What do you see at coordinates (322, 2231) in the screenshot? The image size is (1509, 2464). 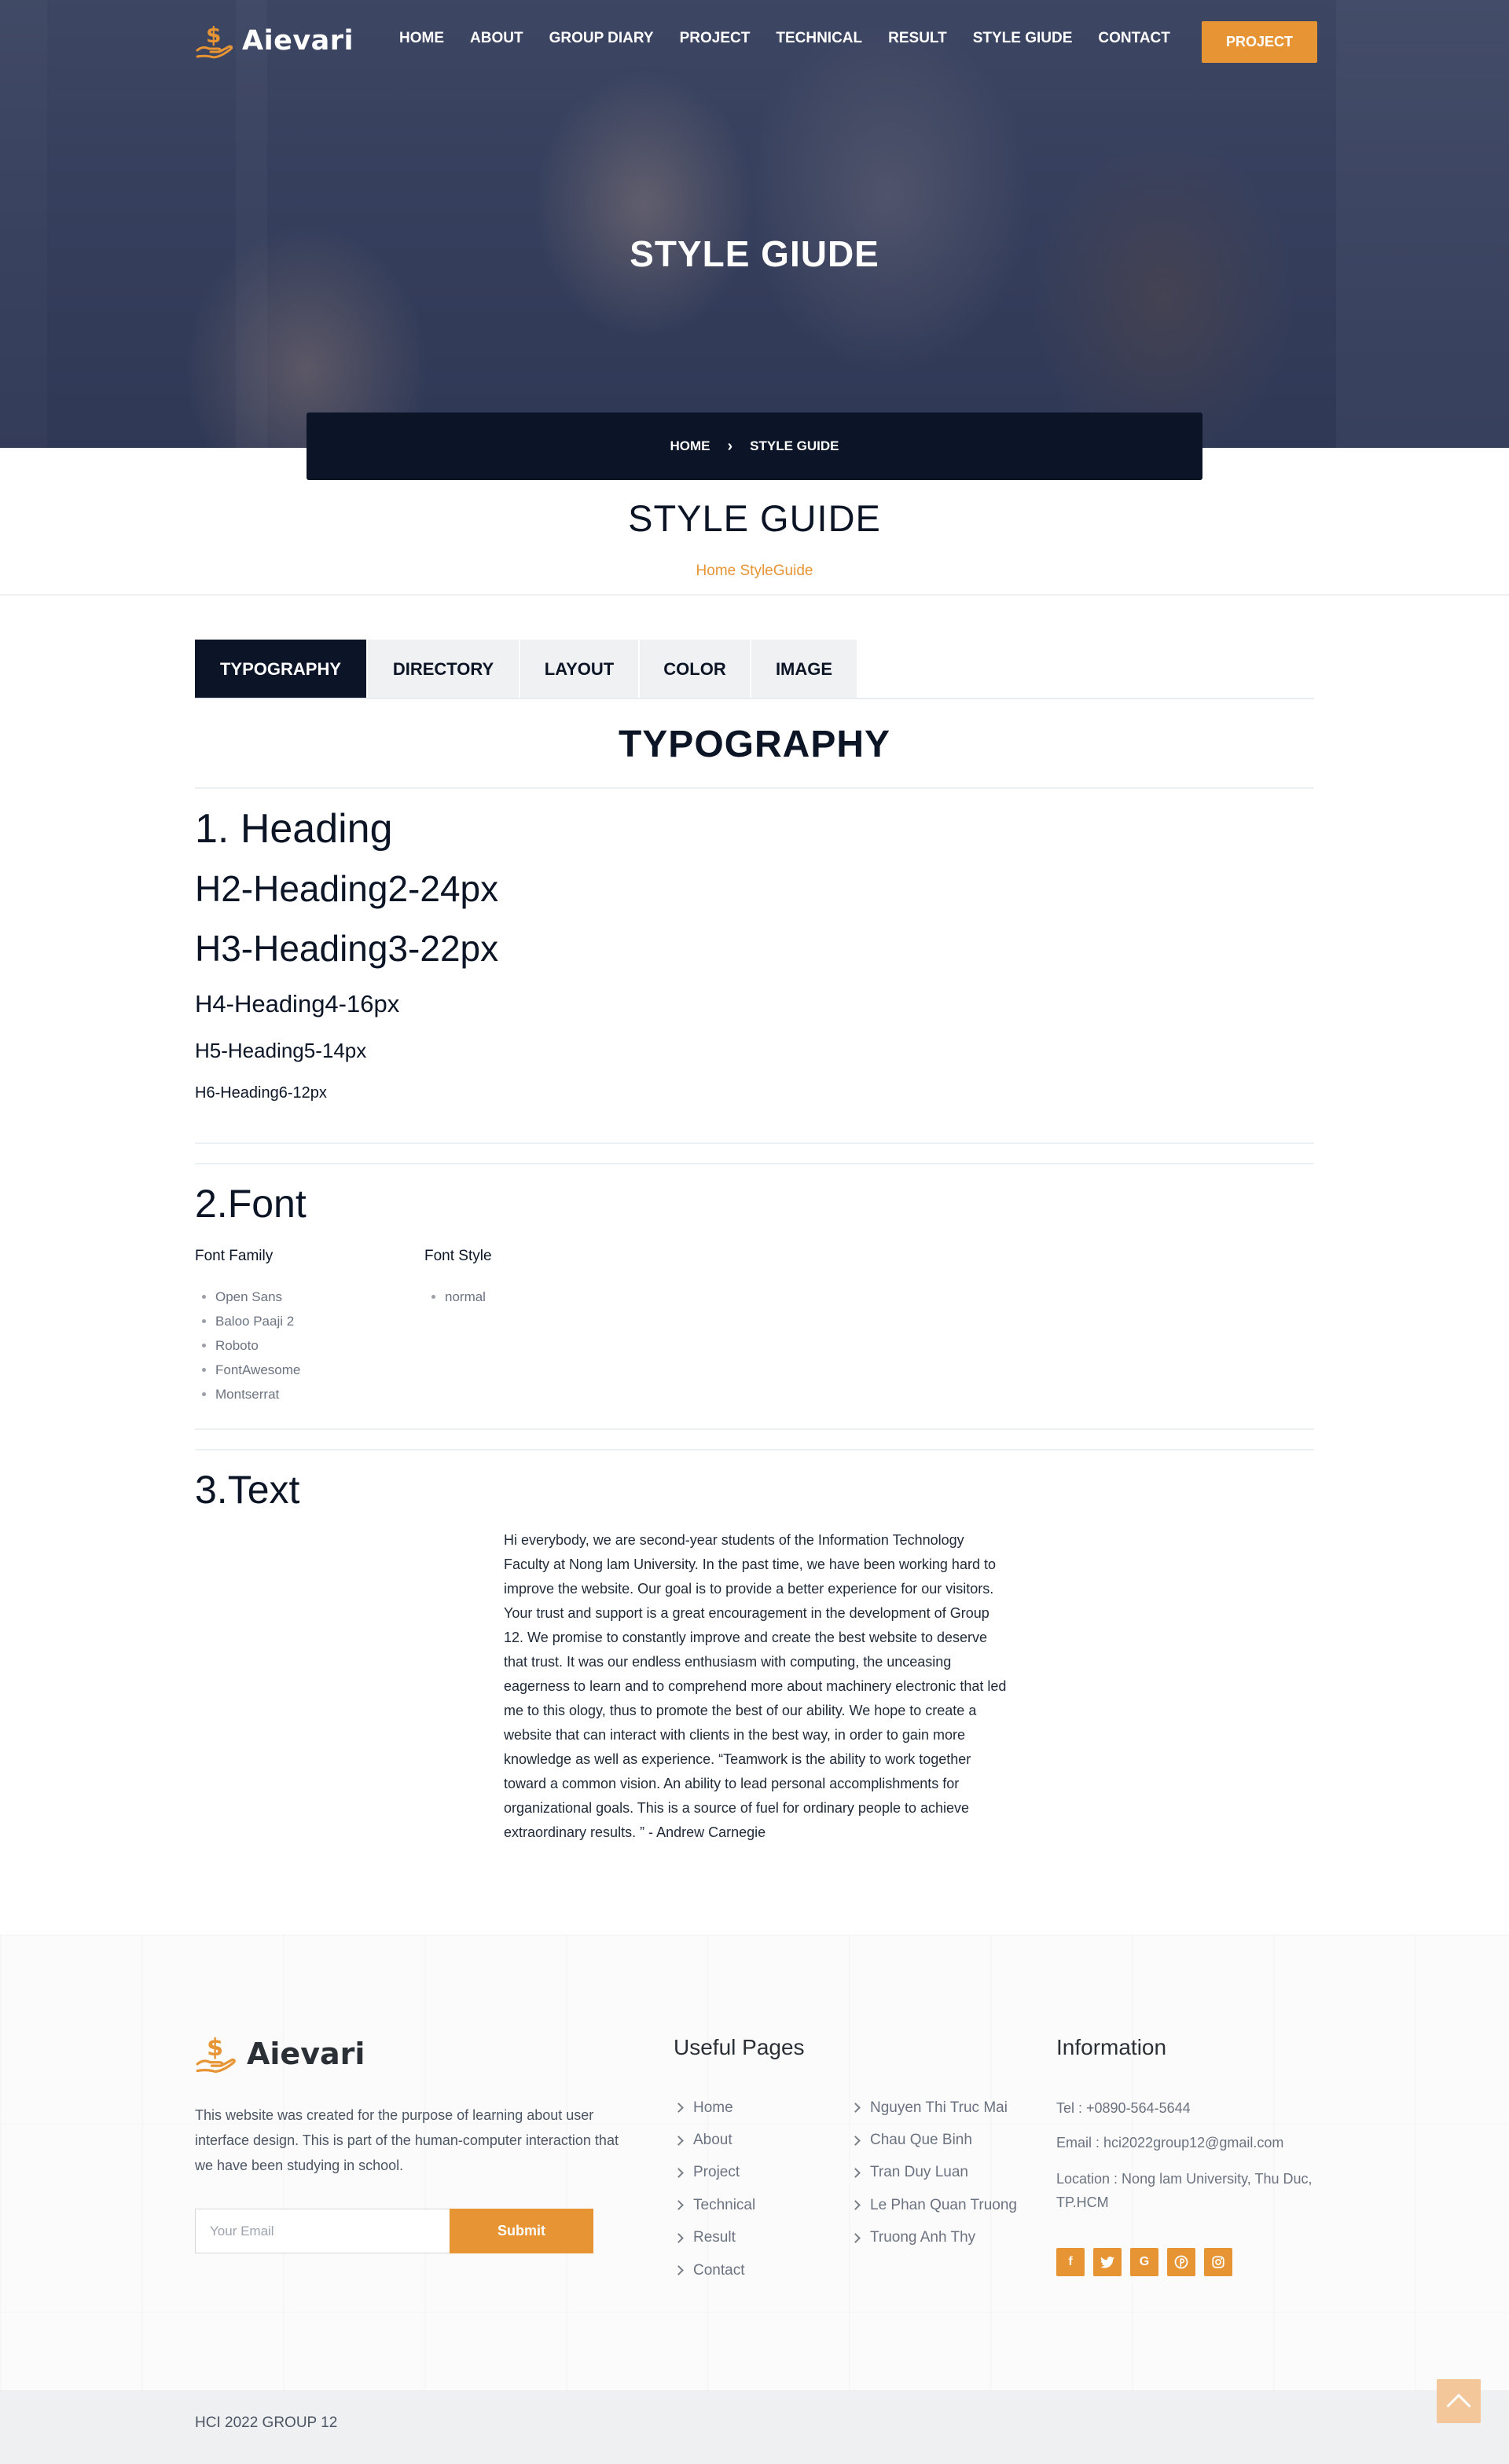 I see `email-input: Your Email` at bounding box center [322, 2231].